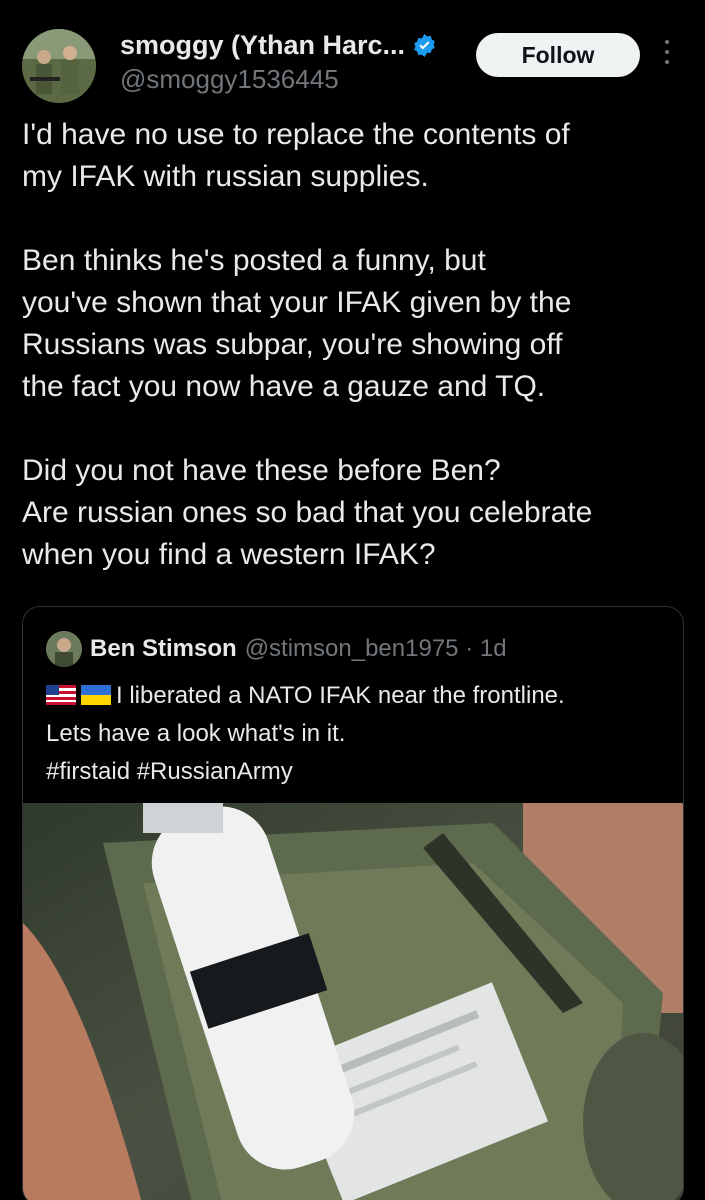 Image resolution: width=705 pixels, height=1200 pixels. Describe the element at coordinates (424, 45) in the screenshot. I see `verified-badge-icon` at that location.